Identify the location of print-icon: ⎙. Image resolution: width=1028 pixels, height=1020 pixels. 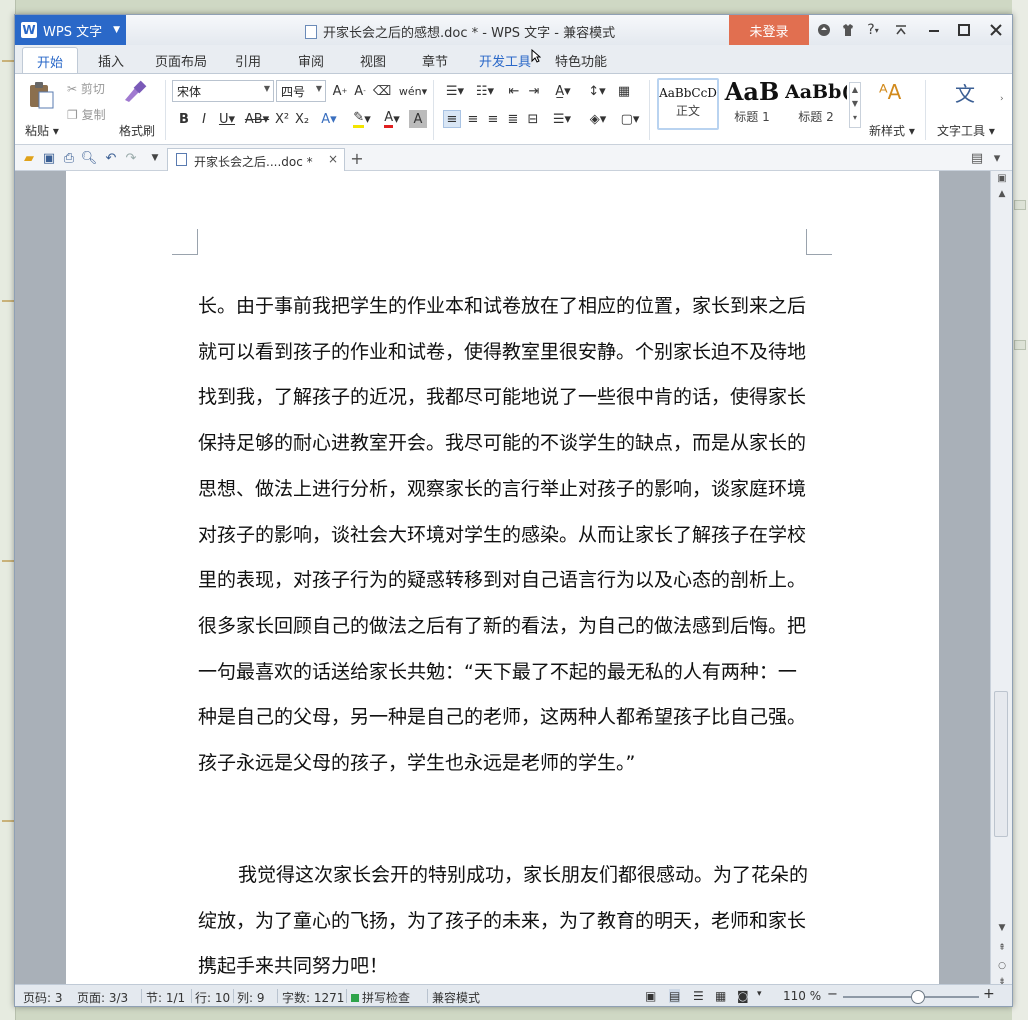
(69, 158).